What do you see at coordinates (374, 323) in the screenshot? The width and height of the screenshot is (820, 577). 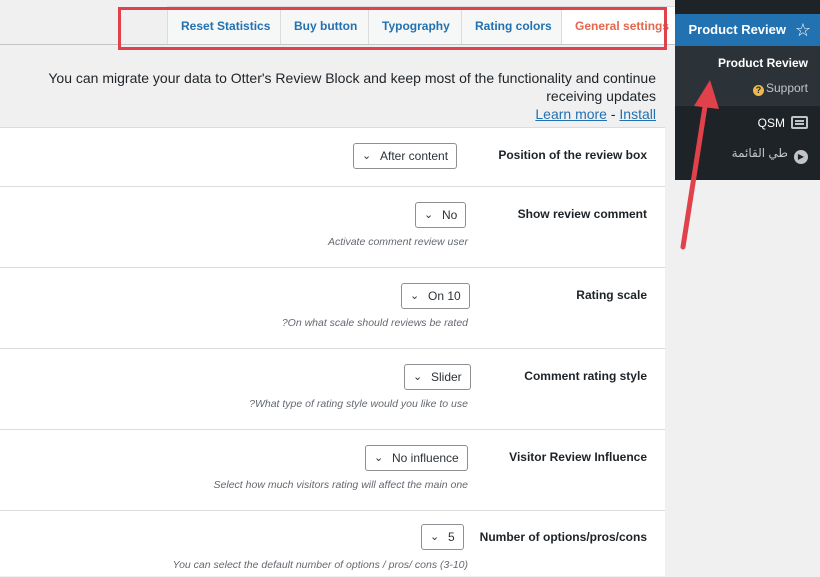 I see `setting-hint: ?On what scale should reviews be rated` at bounding box center [374, 323].